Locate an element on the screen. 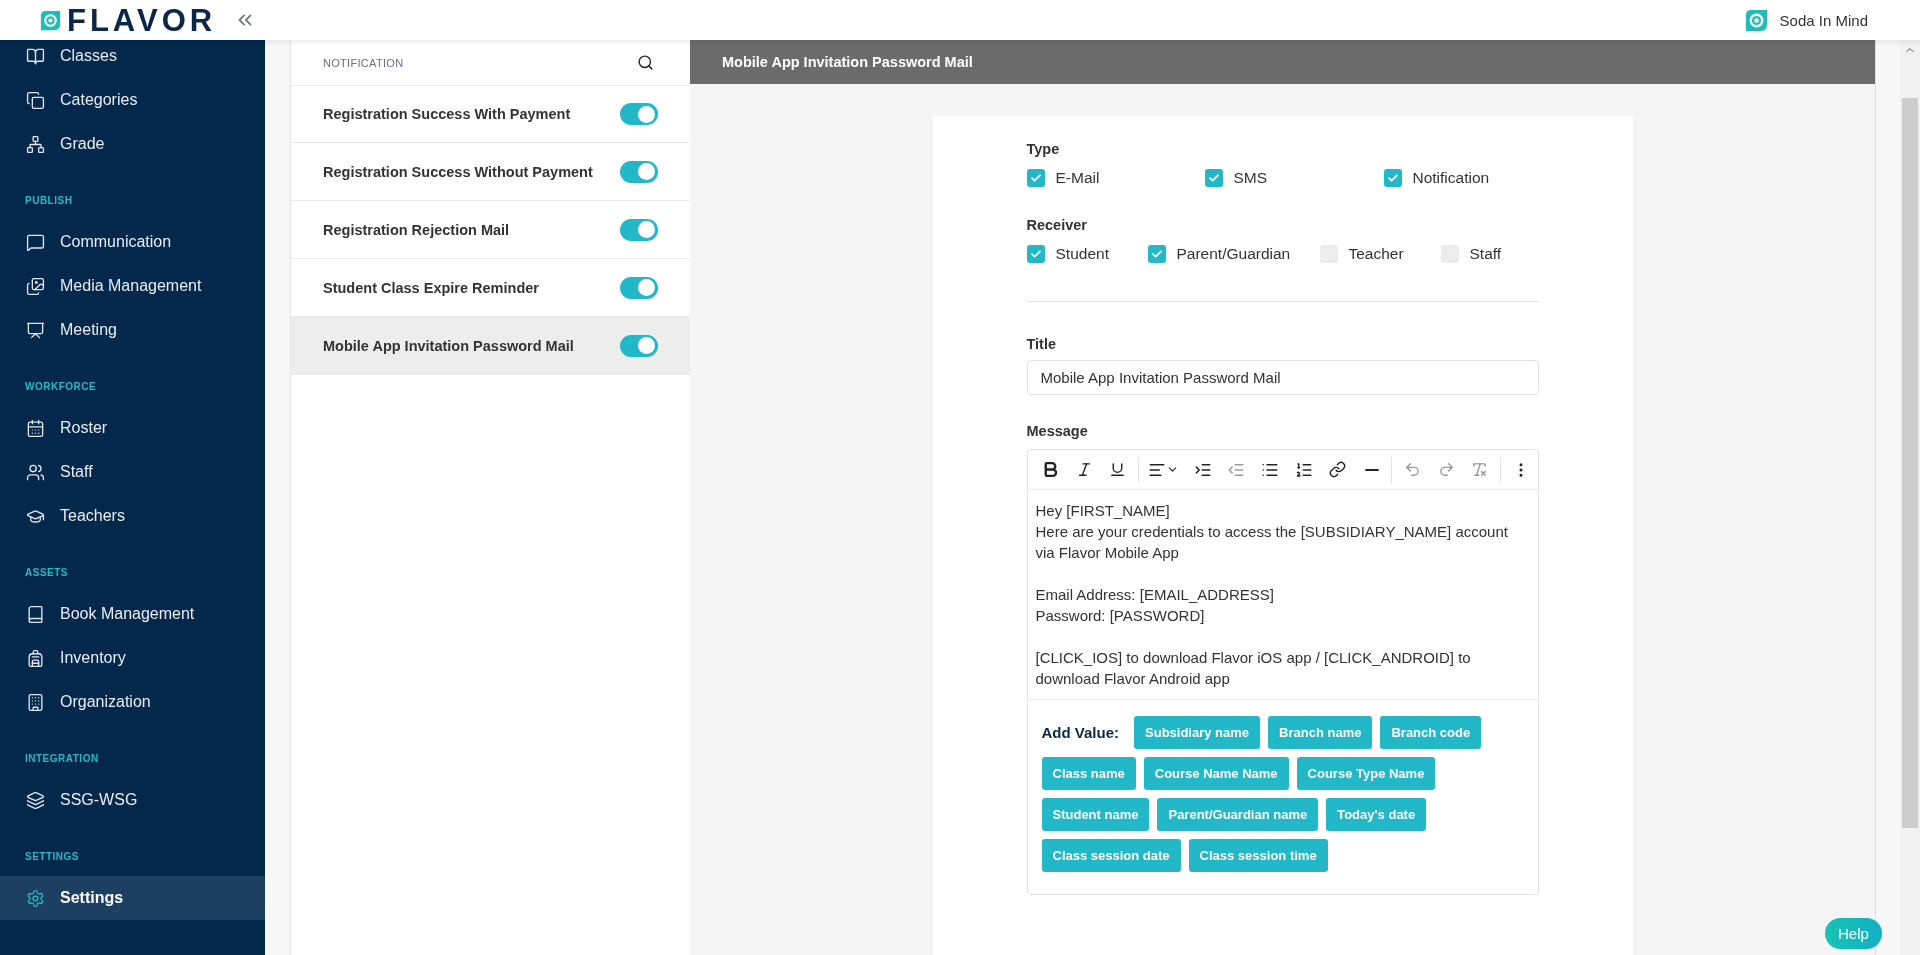 Image resolution: width=1920 pixels, height=955 pixels. notification-row: Registration Success With Payment is located at coordinates (490, 114).